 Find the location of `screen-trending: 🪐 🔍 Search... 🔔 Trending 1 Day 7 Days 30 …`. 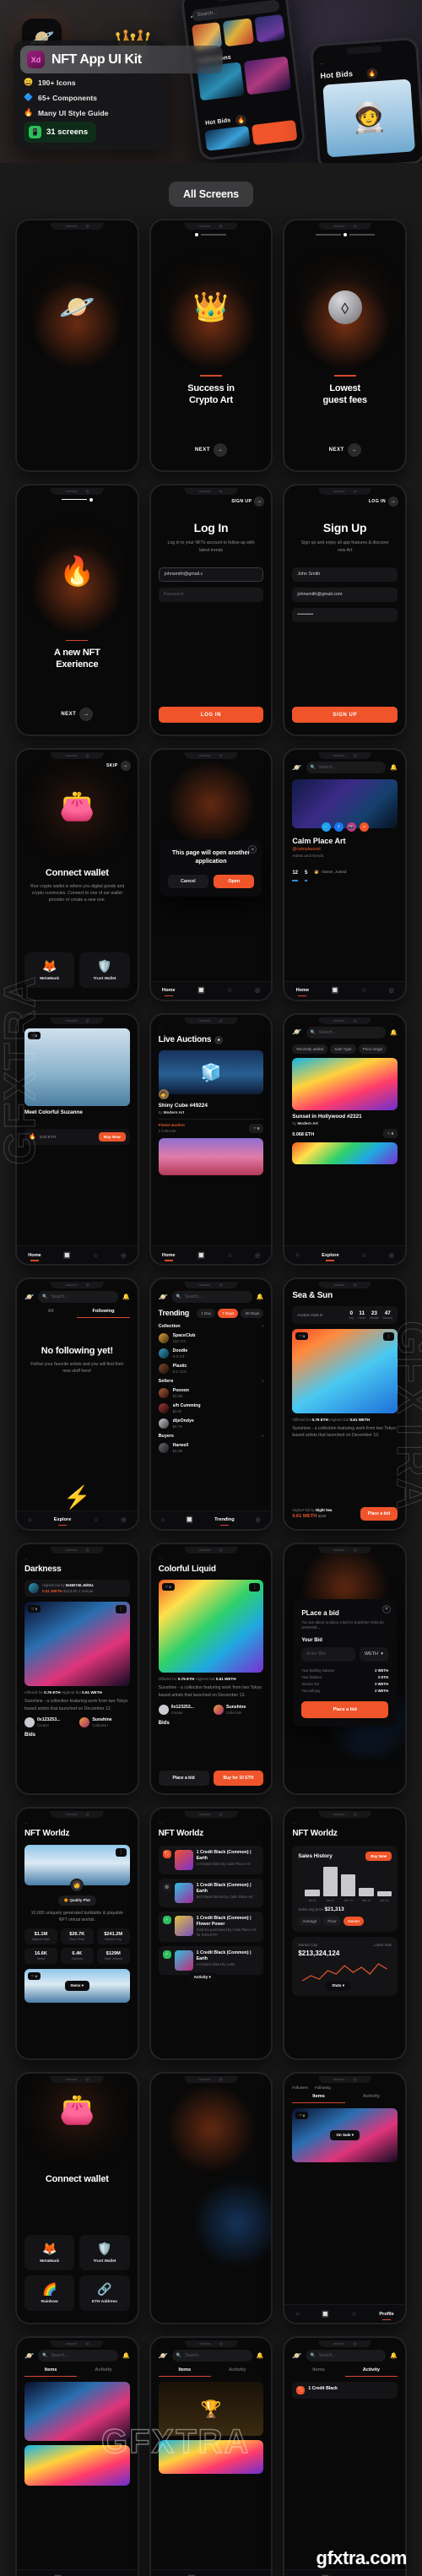

screen-trending: 🪐 🔍 Search... 🔔 Trending 1 Day 7 Days 30 … is located at coordinates (211, 1404).